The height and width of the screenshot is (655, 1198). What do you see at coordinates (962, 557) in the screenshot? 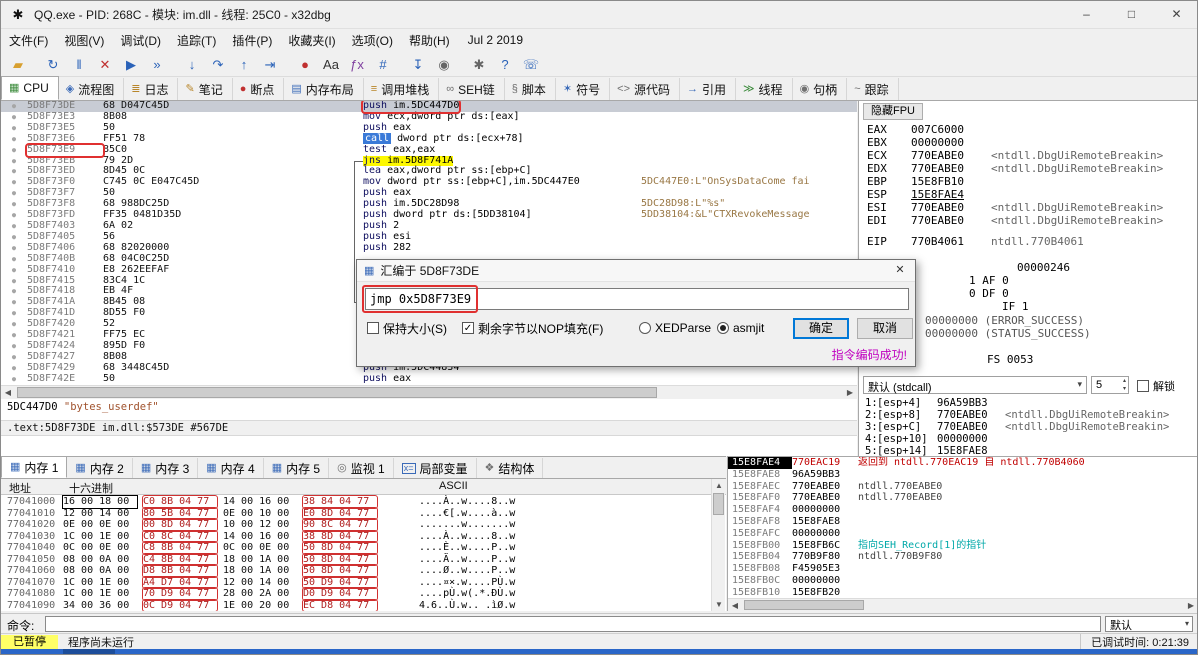
I see `stack-row: 15E8FB04 770B9F80 ntdll.770B9F80` at bounding box center [962, 557].